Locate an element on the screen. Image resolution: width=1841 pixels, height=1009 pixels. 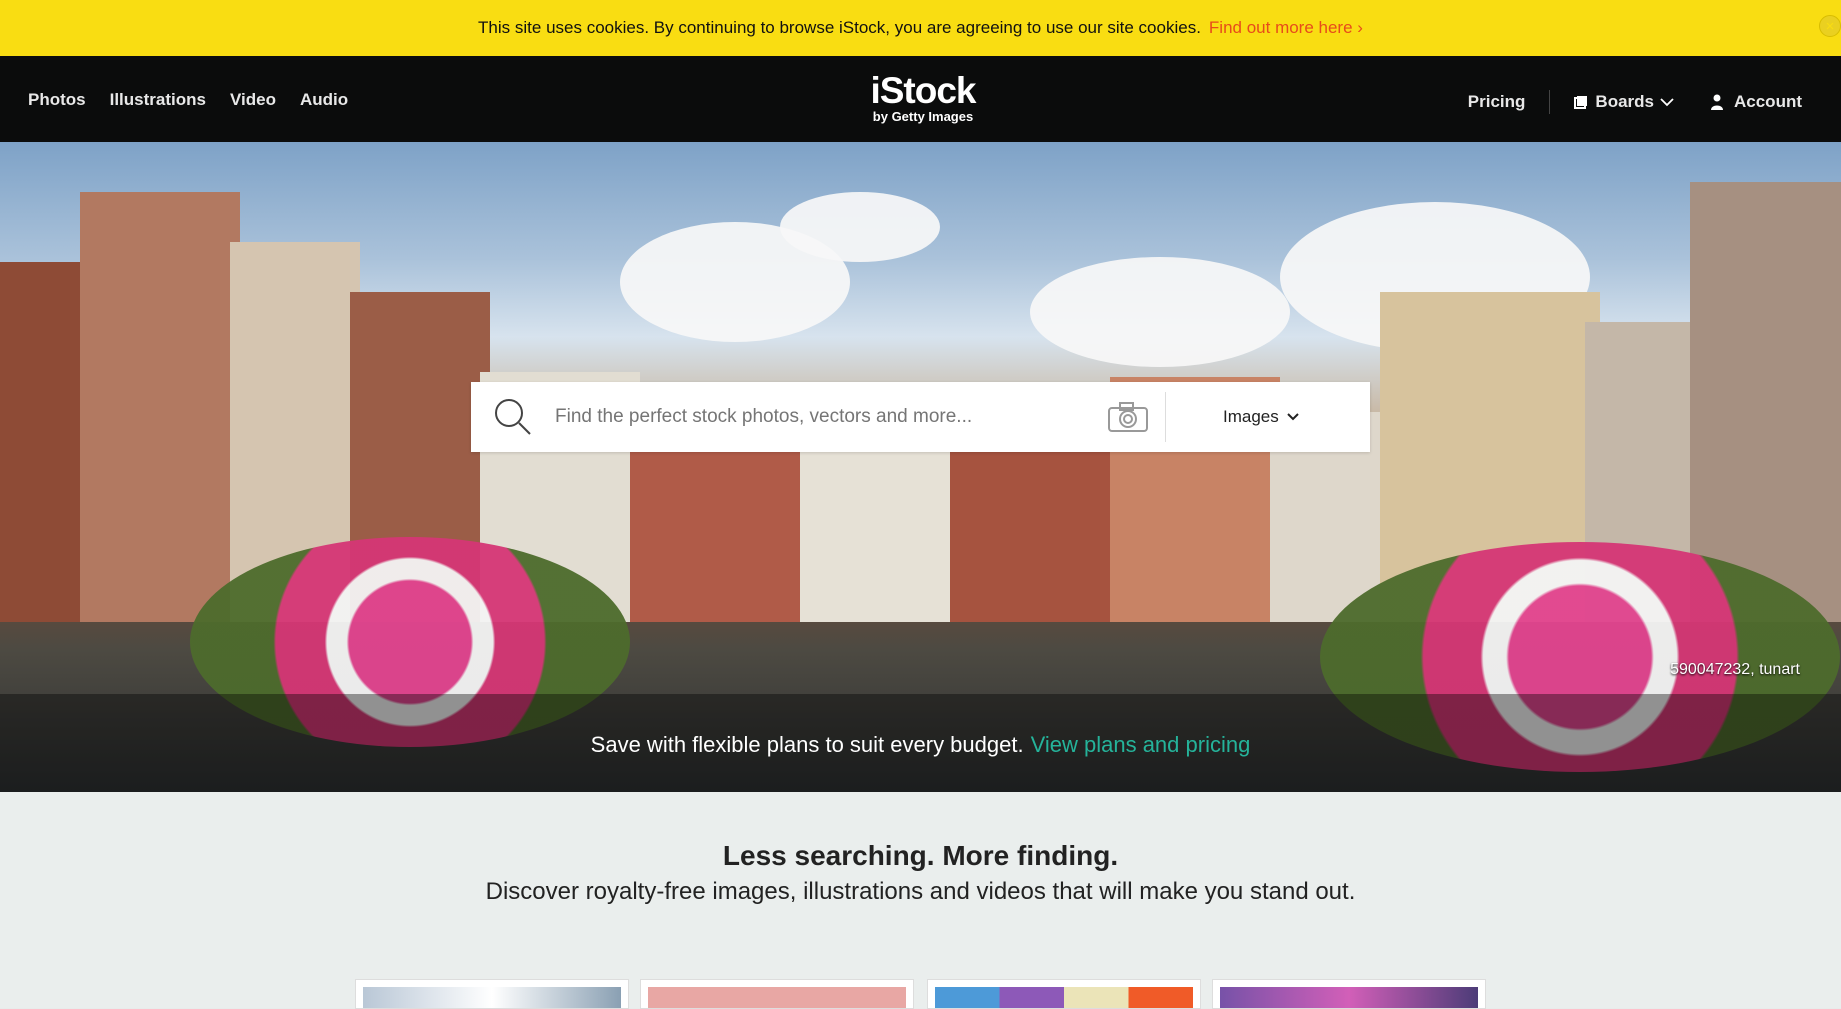
search-input is located at coordinates (825, 417).